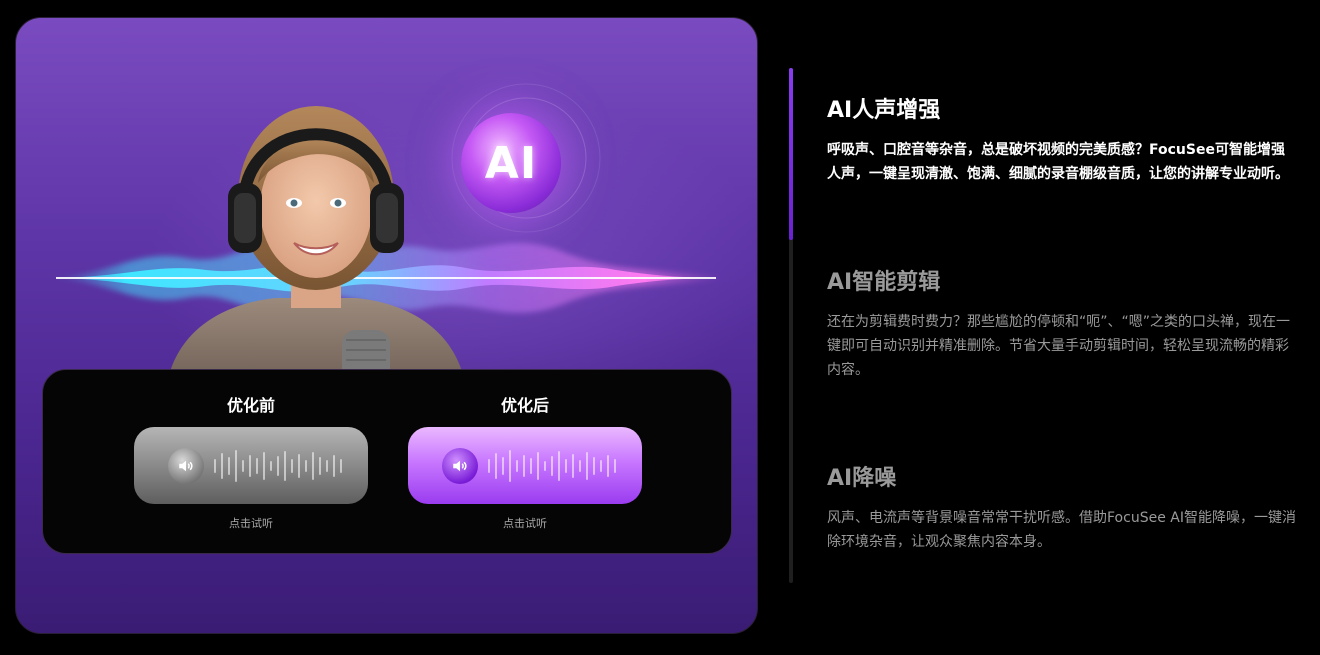 This screenshot has height=655, width=1320. I want to click on play-before-button, so click(251, 465).